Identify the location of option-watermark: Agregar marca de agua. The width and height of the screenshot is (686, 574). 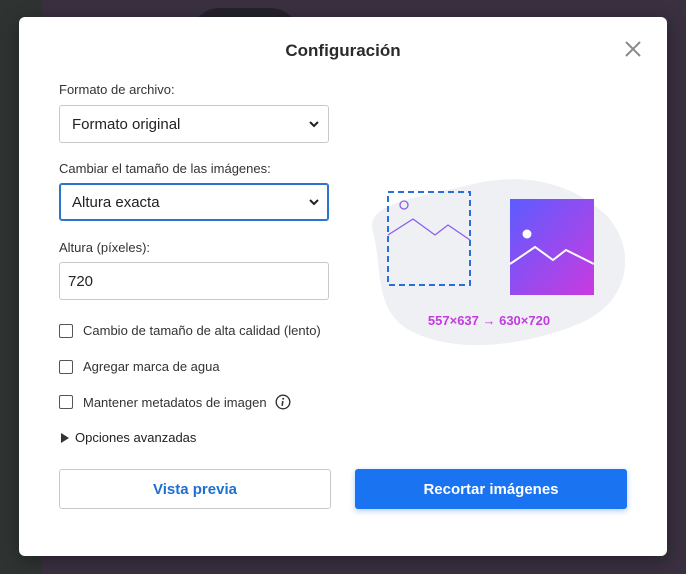
(139, 366).